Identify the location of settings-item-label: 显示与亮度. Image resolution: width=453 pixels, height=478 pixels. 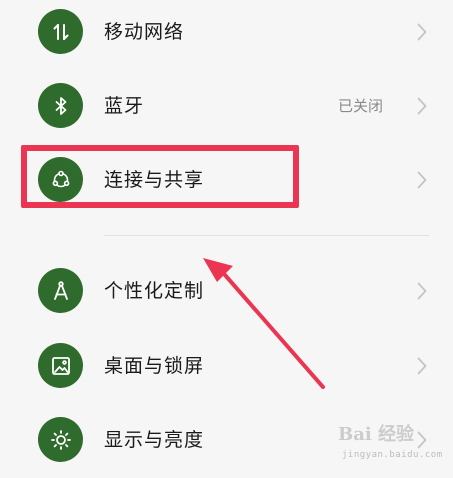
(154, 440).